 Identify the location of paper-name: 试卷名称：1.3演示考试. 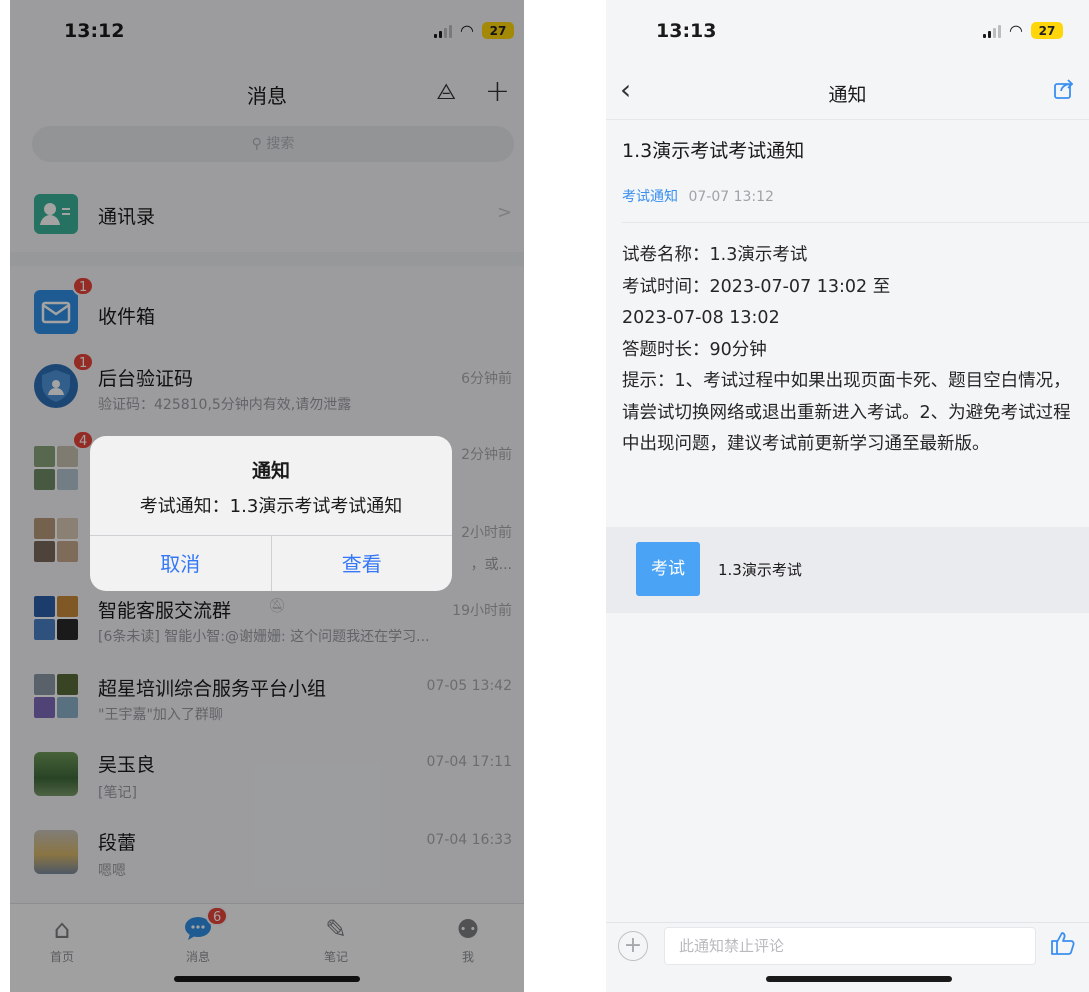
(715, 255).